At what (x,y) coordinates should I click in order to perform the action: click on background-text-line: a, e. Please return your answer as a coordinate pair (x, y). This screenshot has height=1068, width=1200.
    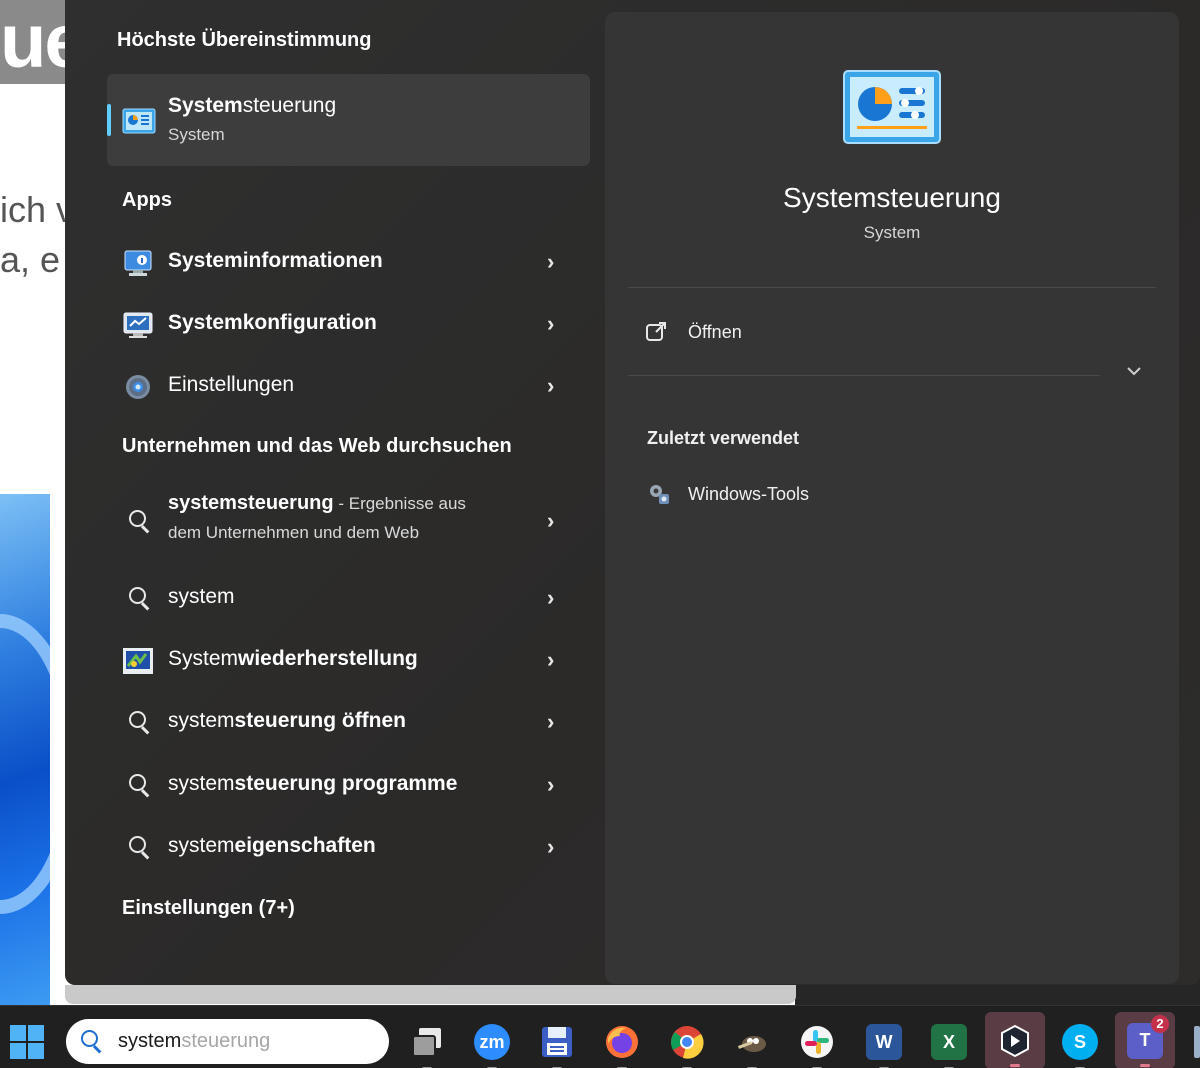
    Looking at the image, I should click on (30, 259).